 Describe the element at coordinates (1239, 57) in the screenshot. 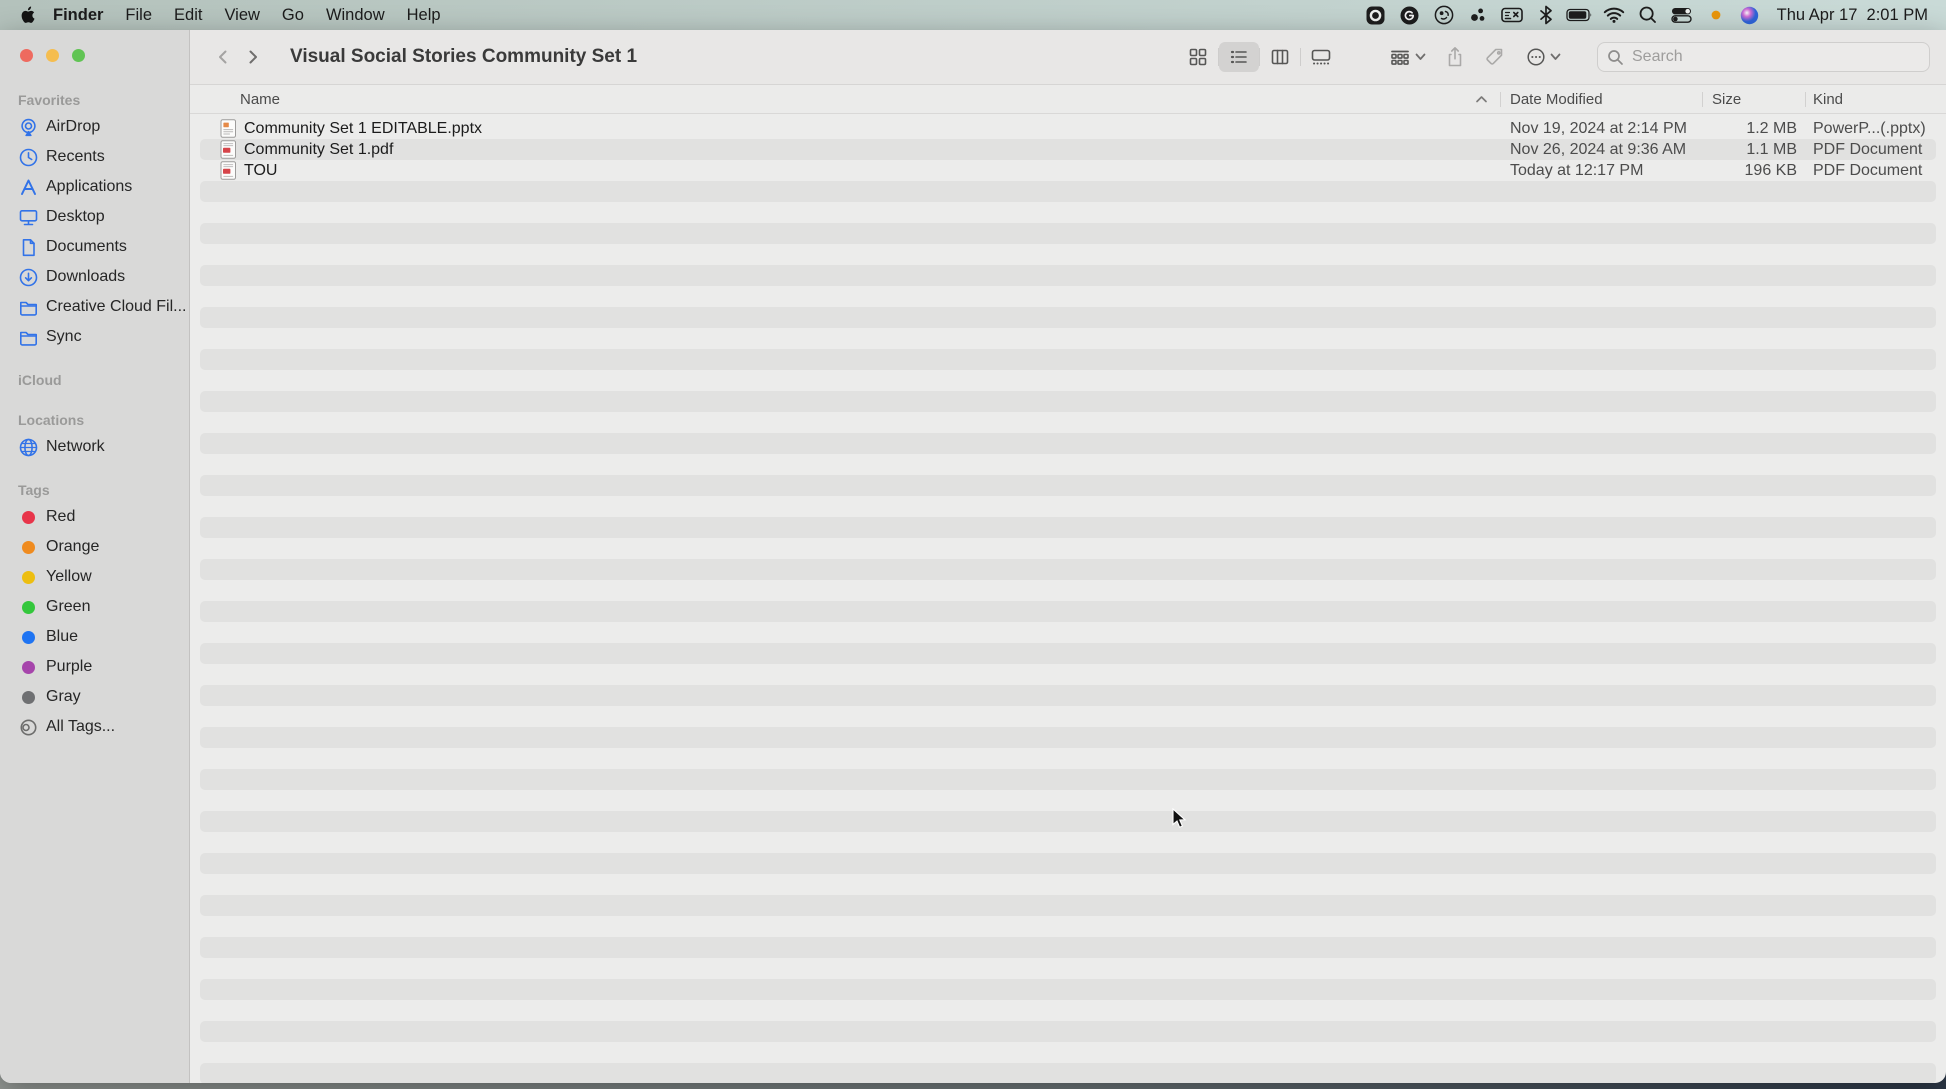

I see `list-view-button` at that location.